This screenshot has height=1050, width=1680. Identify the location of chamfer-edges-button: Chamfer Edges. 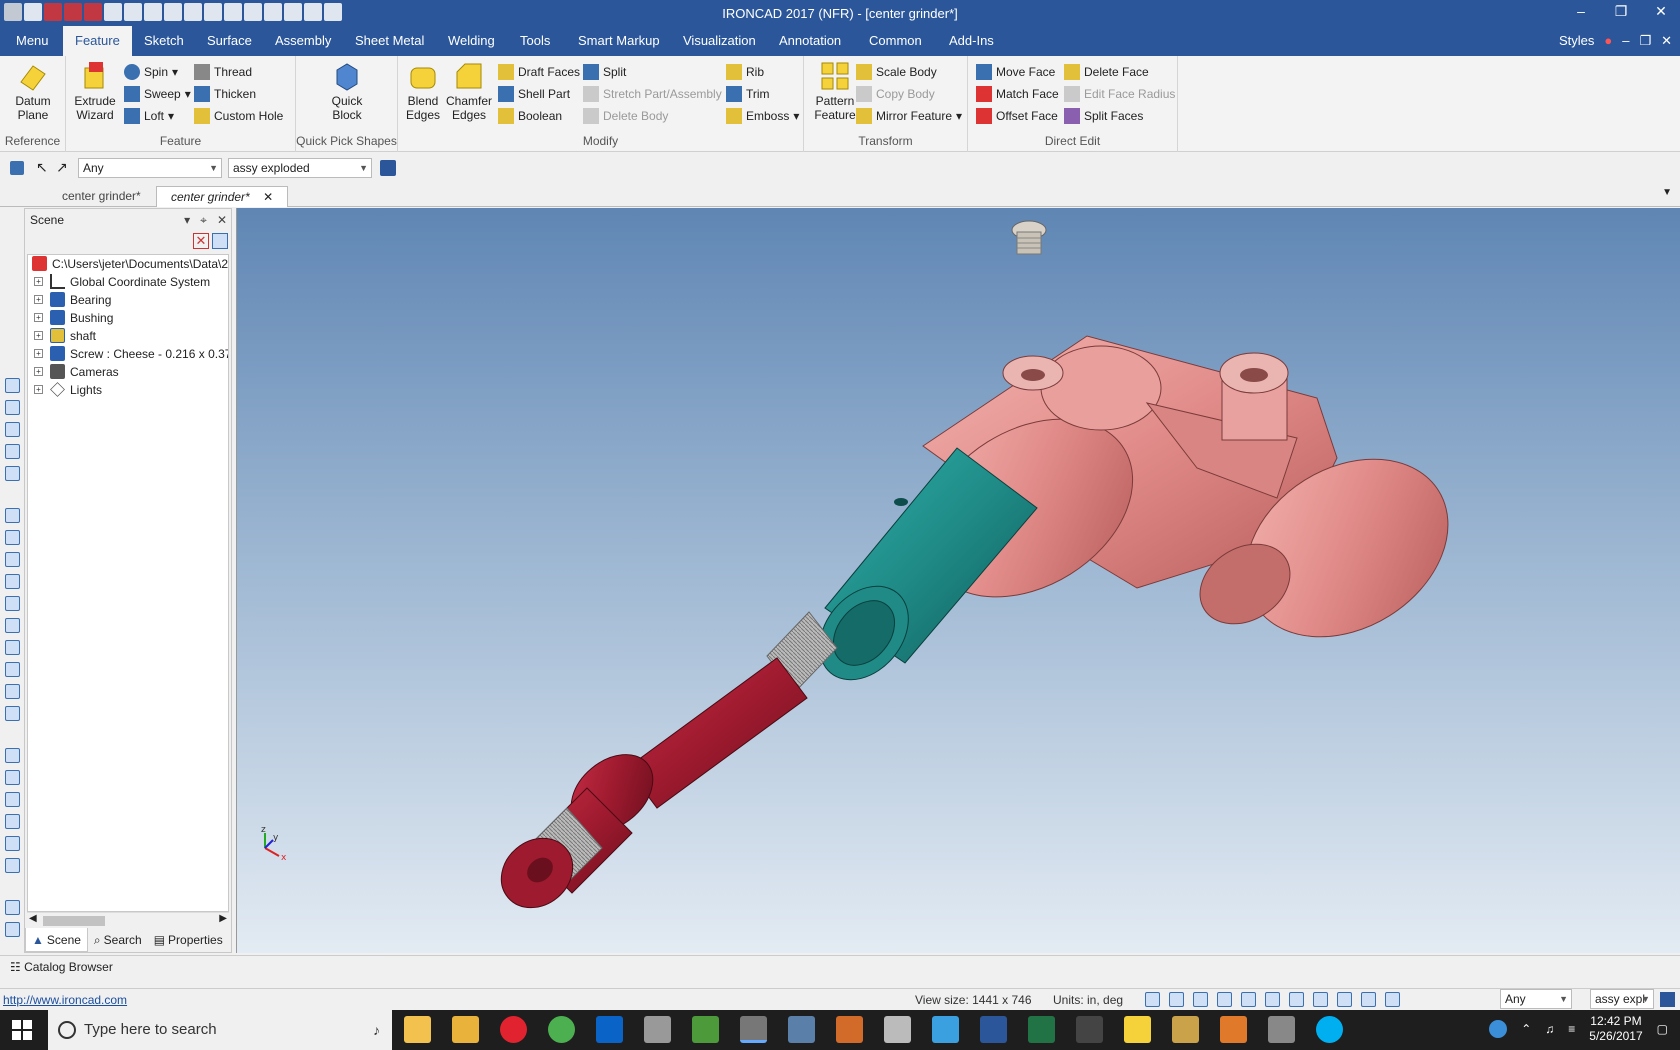
(469, 91).